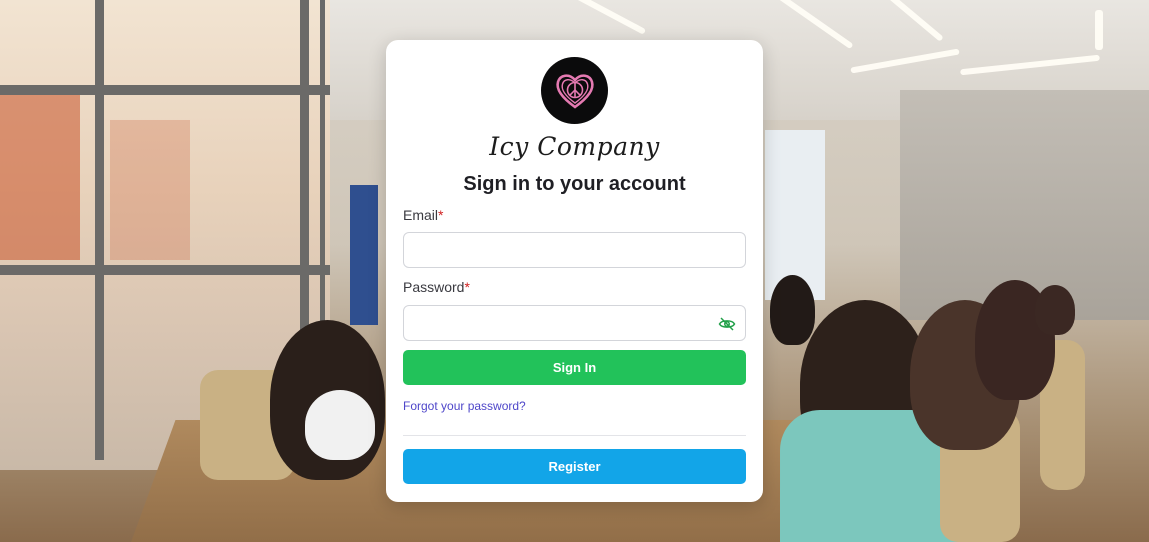 This screenshot has width=1149, height=542. What do you see at coordinates (727, 324) in the screenshot?
I see `eye-slash-icon` at bounding box center [727, 324].